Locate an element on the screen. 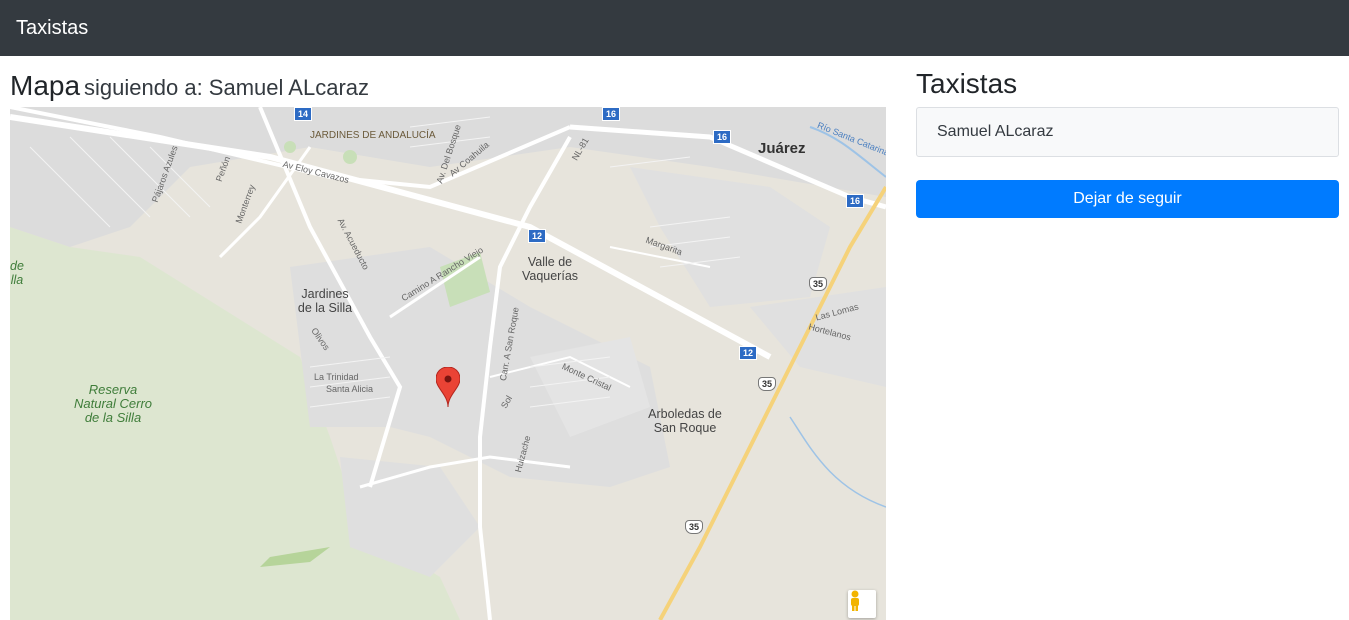 The height and width of the screenshot is (620, 1349). navbar: Taxistas is located at coordinates (674, 28).